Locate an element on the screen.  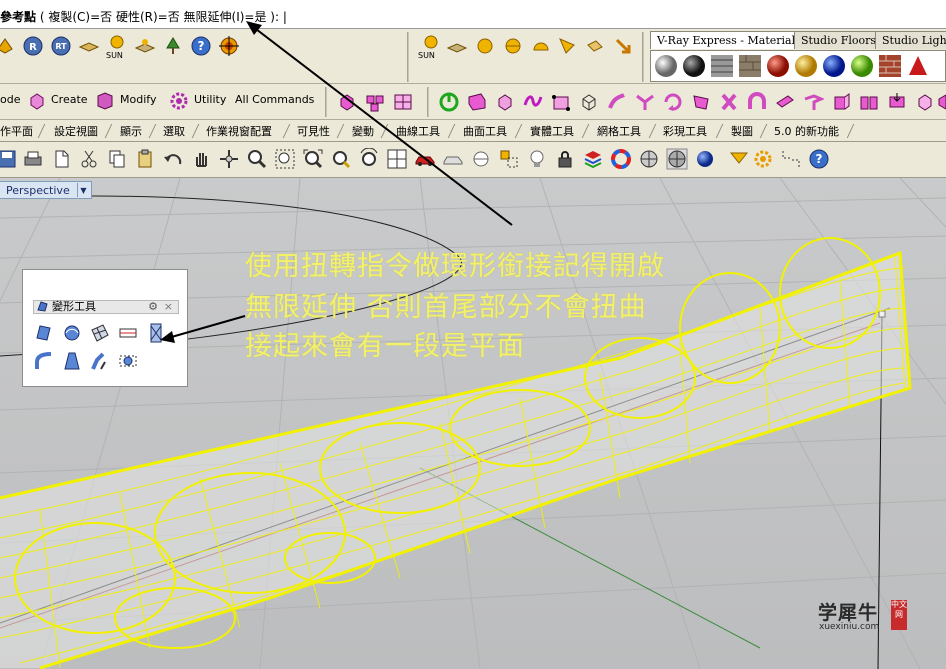
watermark-url: xuexiniu.com is located at coordinates (849, 627).